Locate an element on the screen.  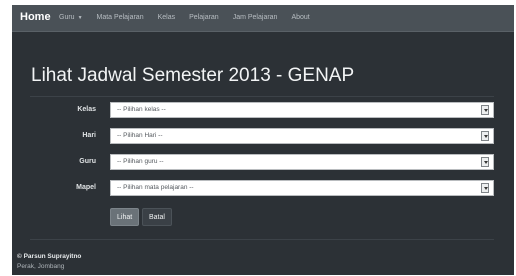
nav-brand-home: Home is located at coordinates (35, 17).